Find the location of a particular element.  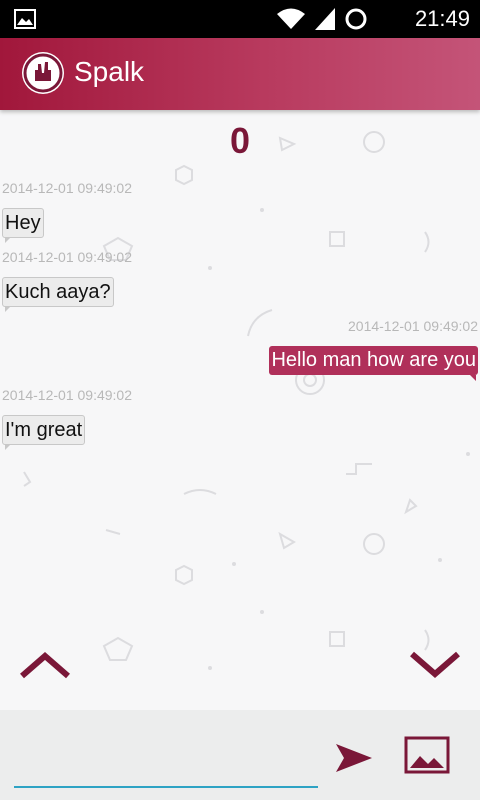

message-counter: 0 is located at coordinates (240, 140).